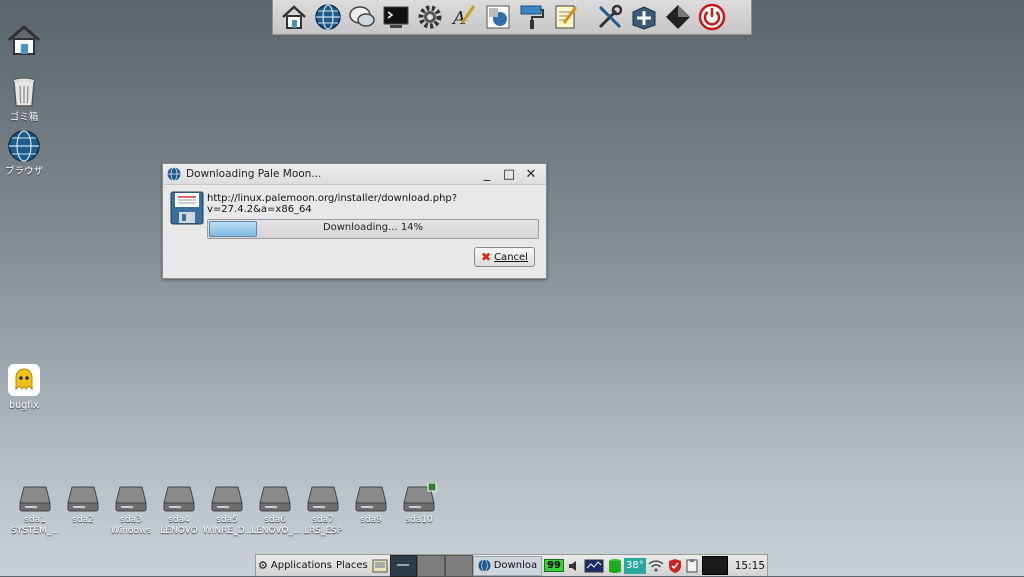 The image size is (1024, 577). What do you see at coordinates (352, 566) in the screenshot?
I see `places-menu: Places` at bounding box center [352, 566].